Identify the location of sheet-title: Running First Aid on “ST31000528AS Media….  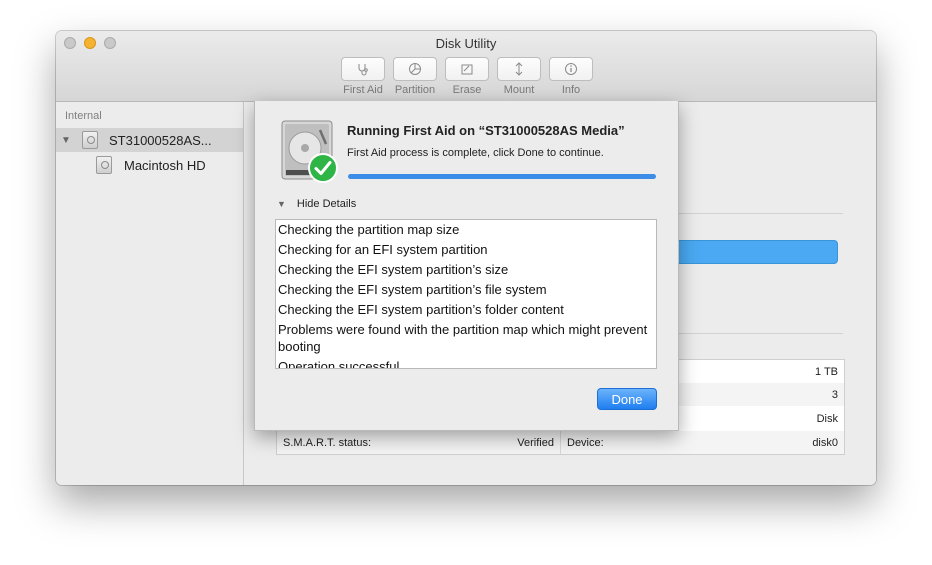
(486, 130).